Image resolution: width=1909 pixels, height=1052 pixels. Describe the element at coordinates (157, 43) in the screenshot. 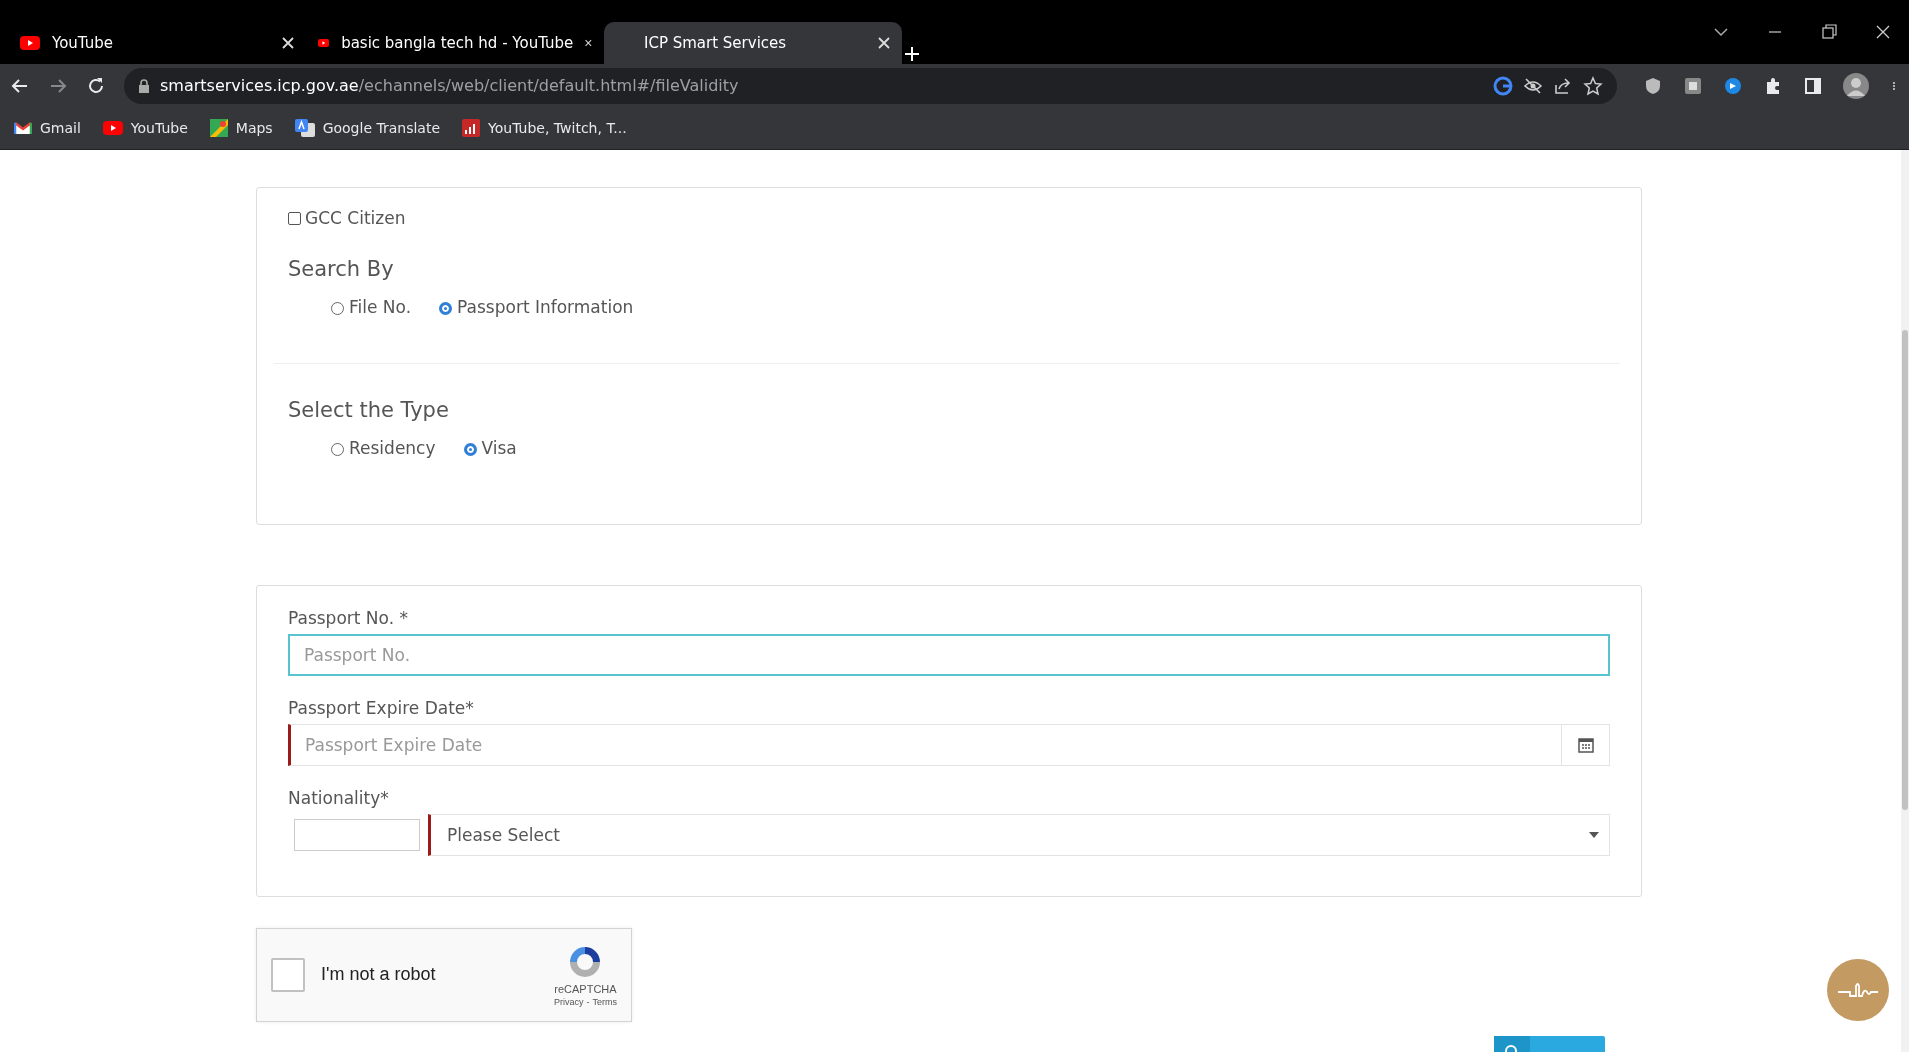

I see `browser-tab: YouTube` at that location.